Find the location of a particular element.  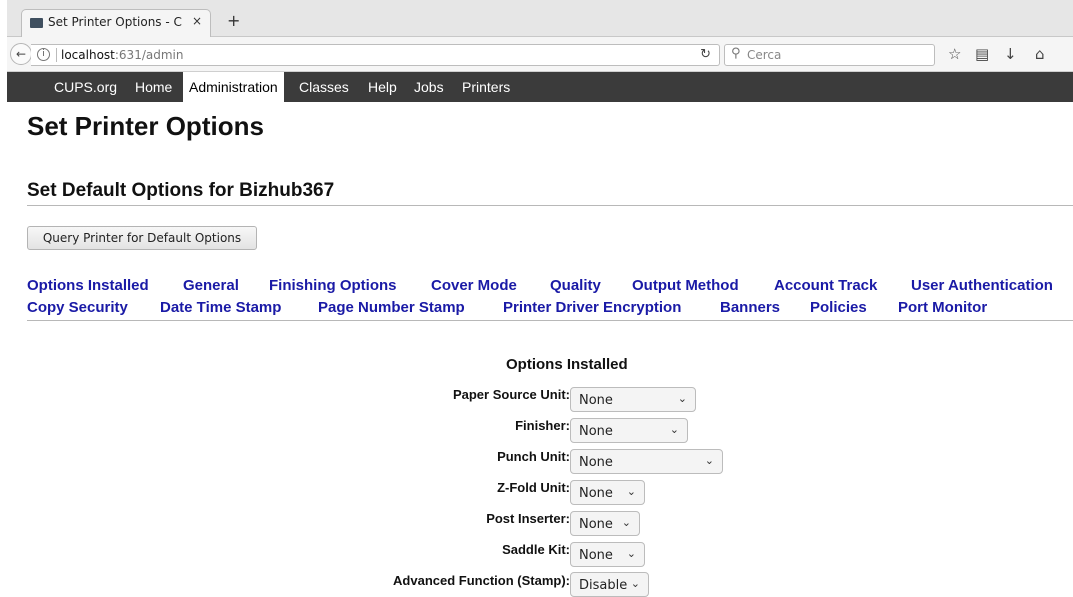

nav-cups-org: CUPS.org is located at coordinates (85, 87).